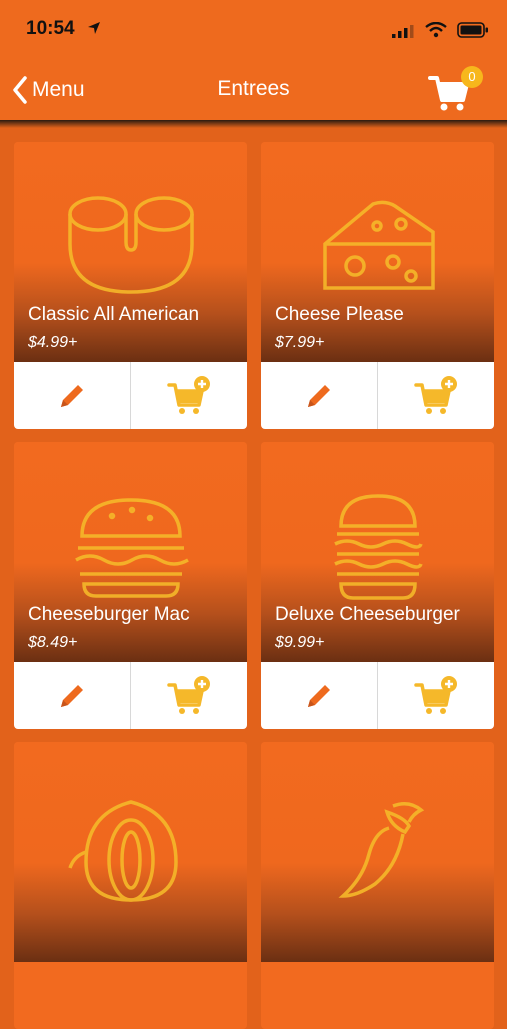 This screenshot has height=1029, width=507. I want to click on cart-count-badge: 0, so click(472, 77).